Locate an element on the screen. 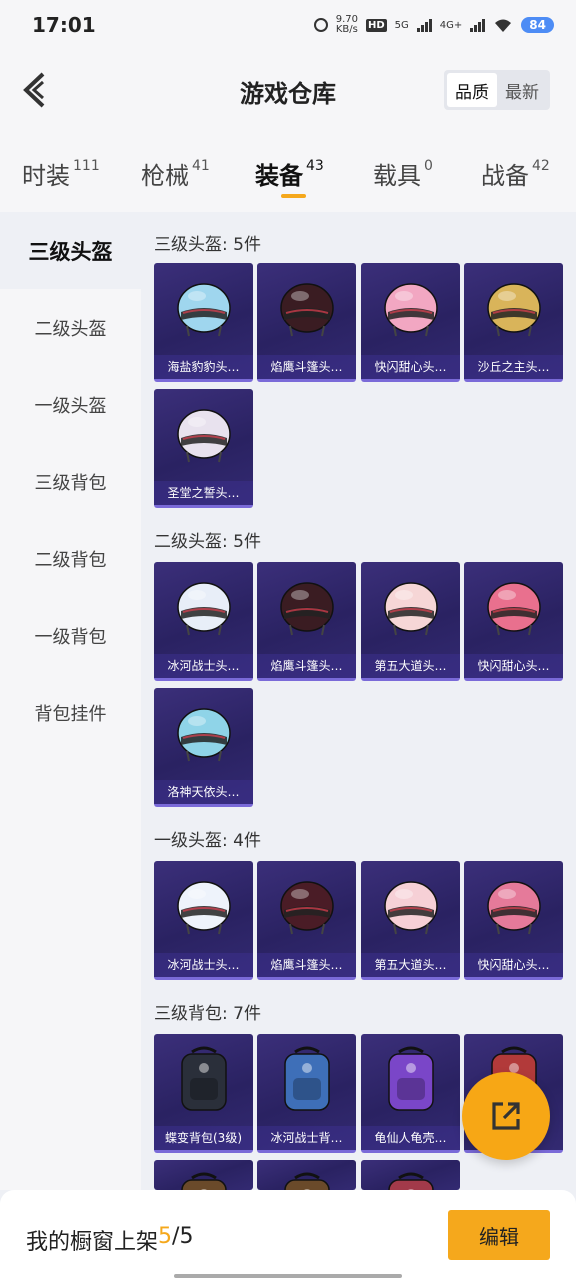 Image resolution: width=576 pixels, height=1280 pixels. sidebar-item-backpack-charms: 背包挂件 is located at coordinates (70, 712).